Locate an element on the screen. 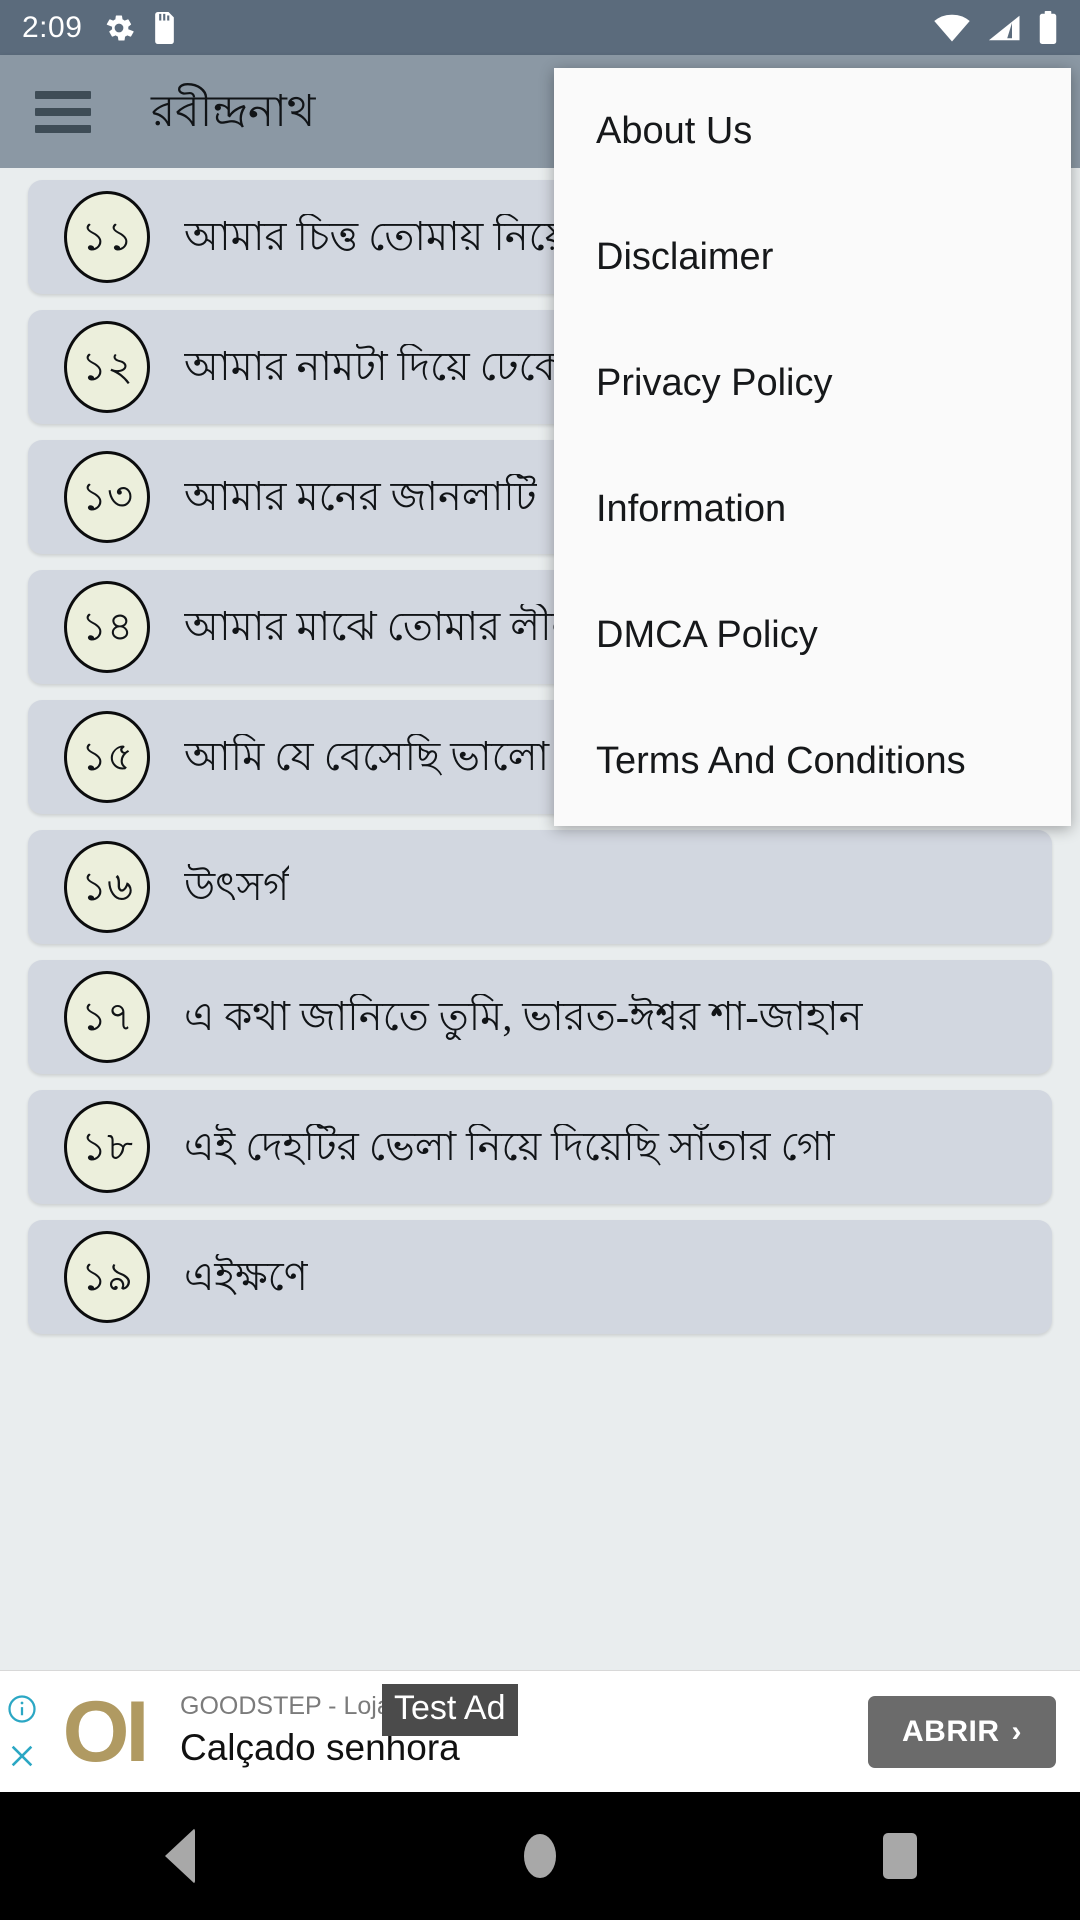 This screenshot has width=1080, height=1920. ad-close-icon is located at coordinates (22, 1756).